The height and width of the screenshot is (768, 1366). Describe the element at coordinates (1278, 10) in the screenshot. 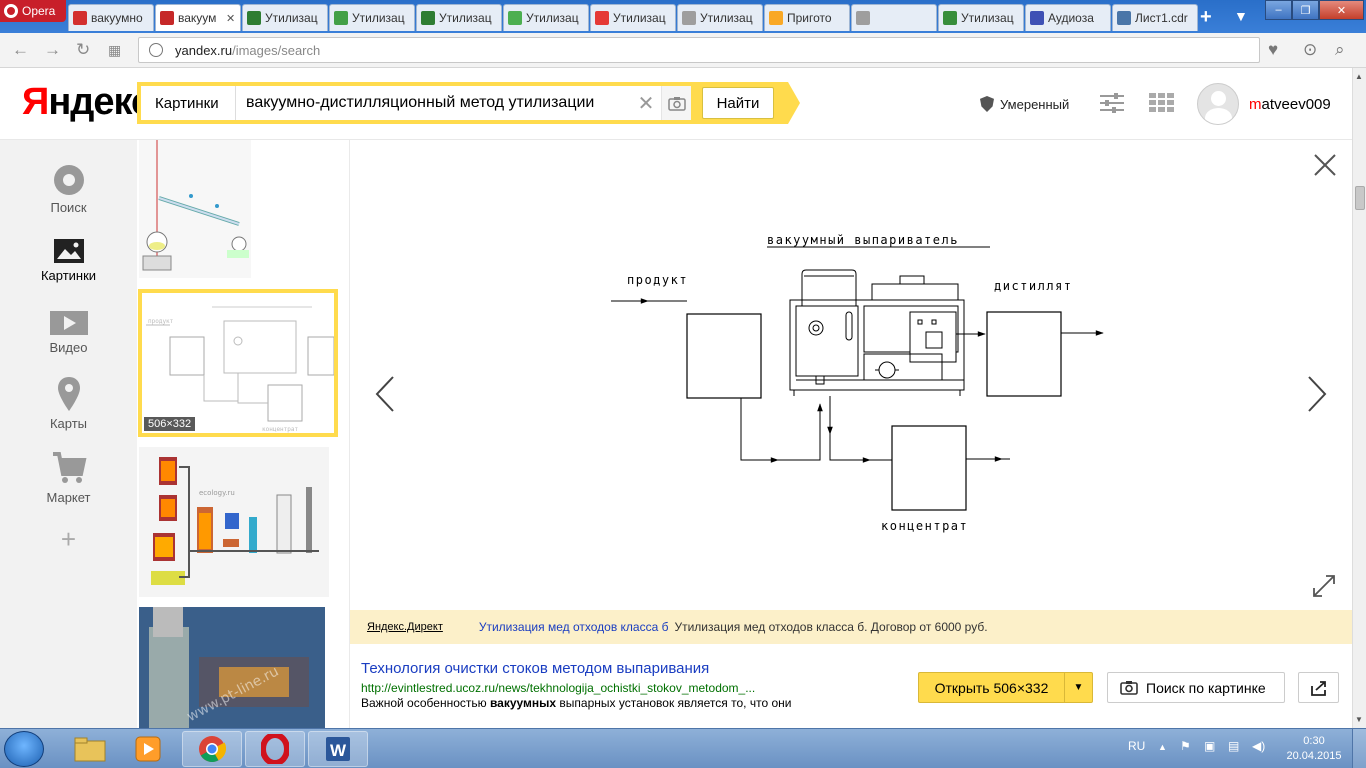

I see `minimize-button: –` at that location.